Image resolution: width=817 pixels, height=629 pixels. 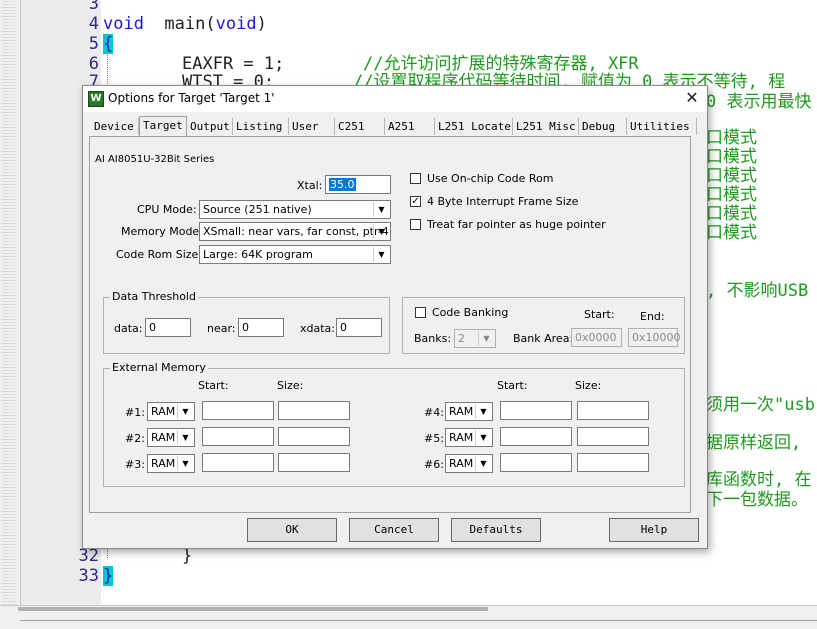 I want to click on tab-target: Target, so click(x=163, y=126).